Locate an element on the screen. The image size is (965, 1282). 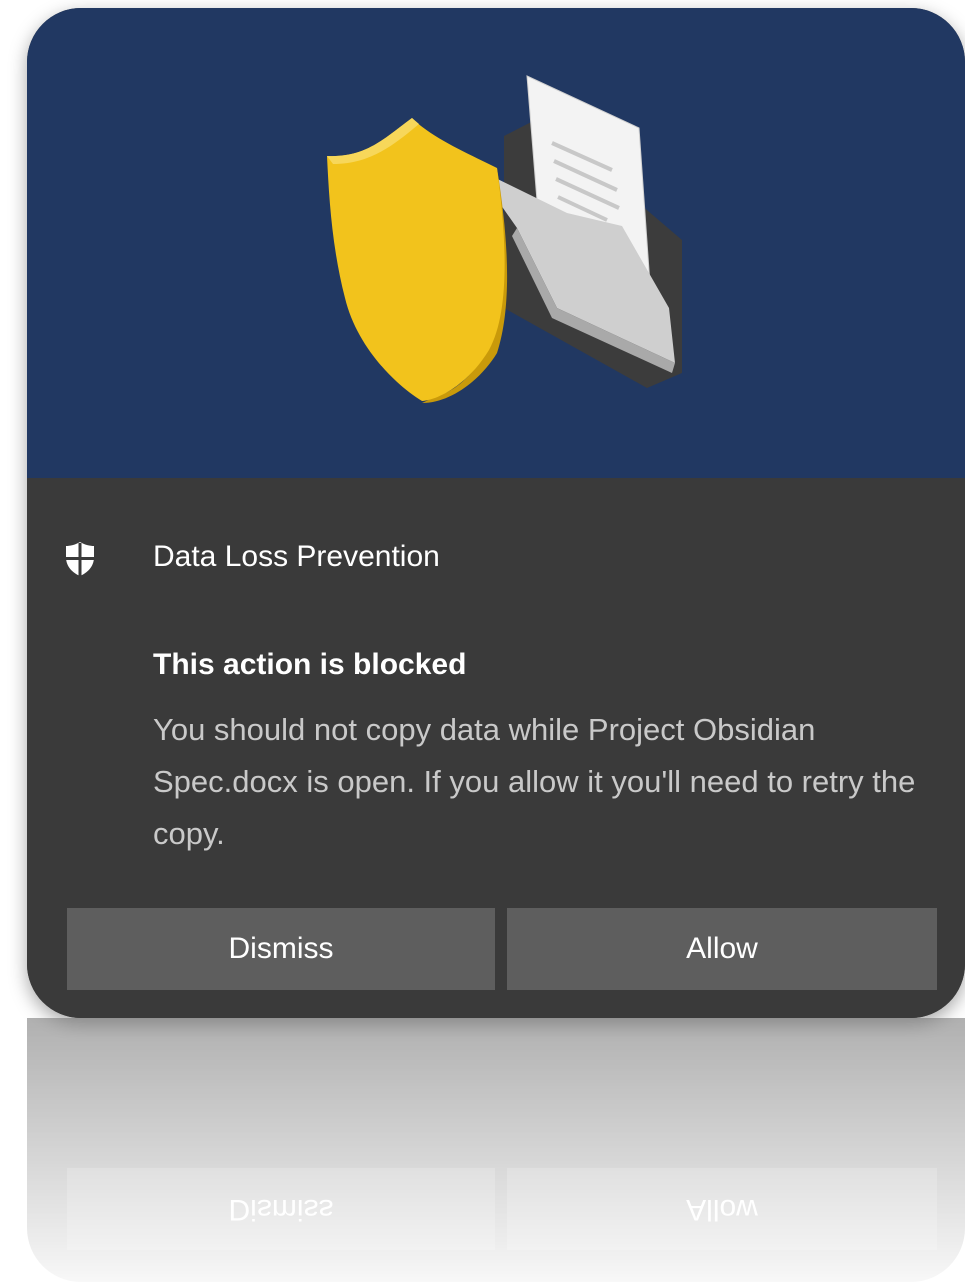
dismiss-button: Dismiss is located at coordinates (281, 949).